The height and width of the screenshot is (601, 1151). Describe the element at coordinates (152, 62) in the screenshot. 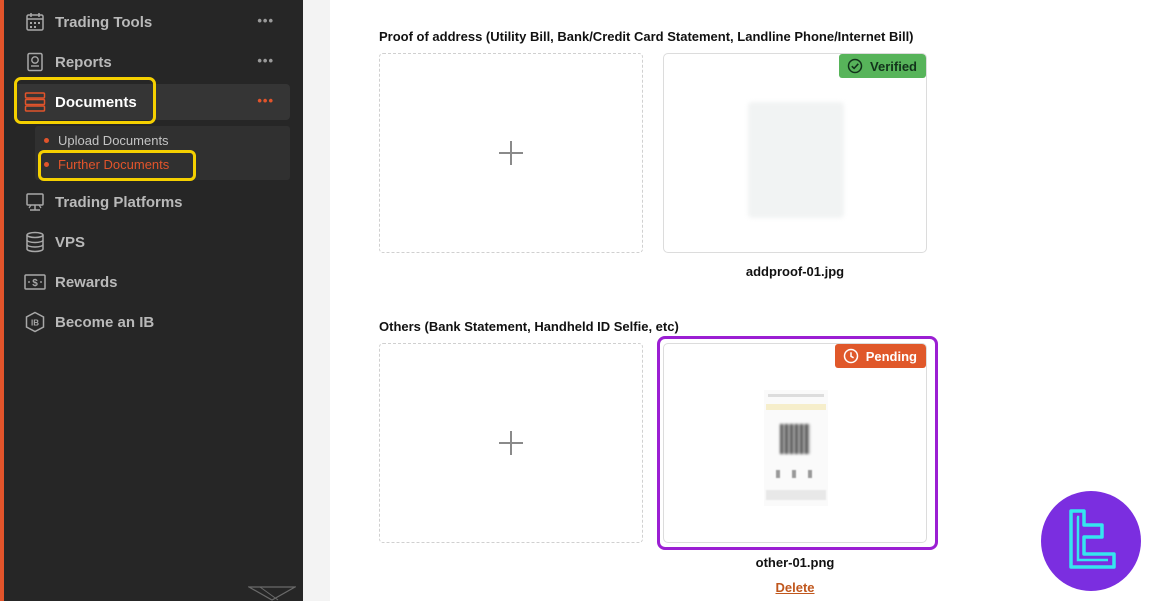

I see `sidebar-item-reports: Reports •••` at that location.